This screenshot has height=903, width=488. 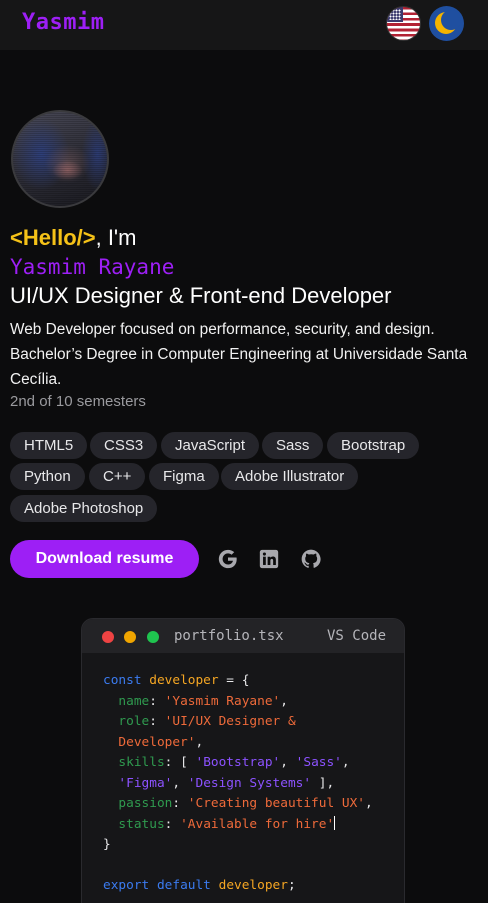 I want to click on skill-chip-python: Python, so click(x=47, y=476).